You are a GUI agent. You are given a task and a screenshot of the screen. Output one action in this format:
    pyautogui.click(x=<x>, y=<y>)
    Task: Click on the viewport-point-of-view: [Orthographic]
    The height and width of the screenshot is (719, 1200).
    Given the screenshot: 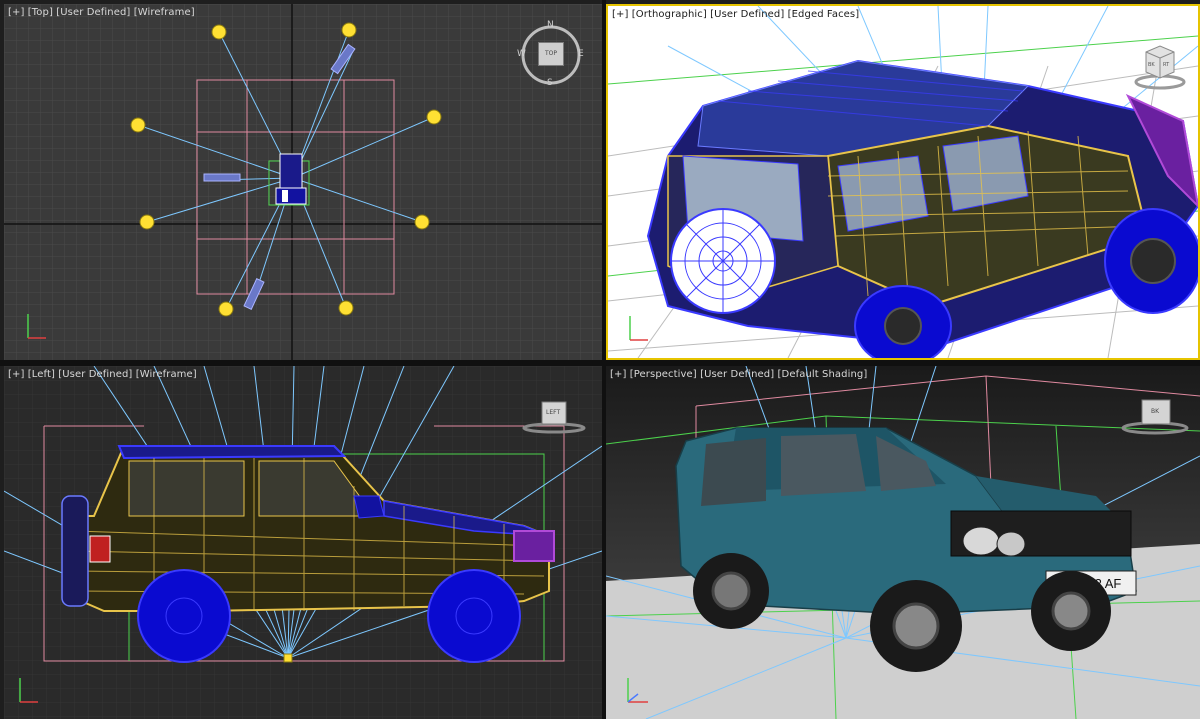 What is the action you would take?
    pyautogui.click(x=669, y=14)
    